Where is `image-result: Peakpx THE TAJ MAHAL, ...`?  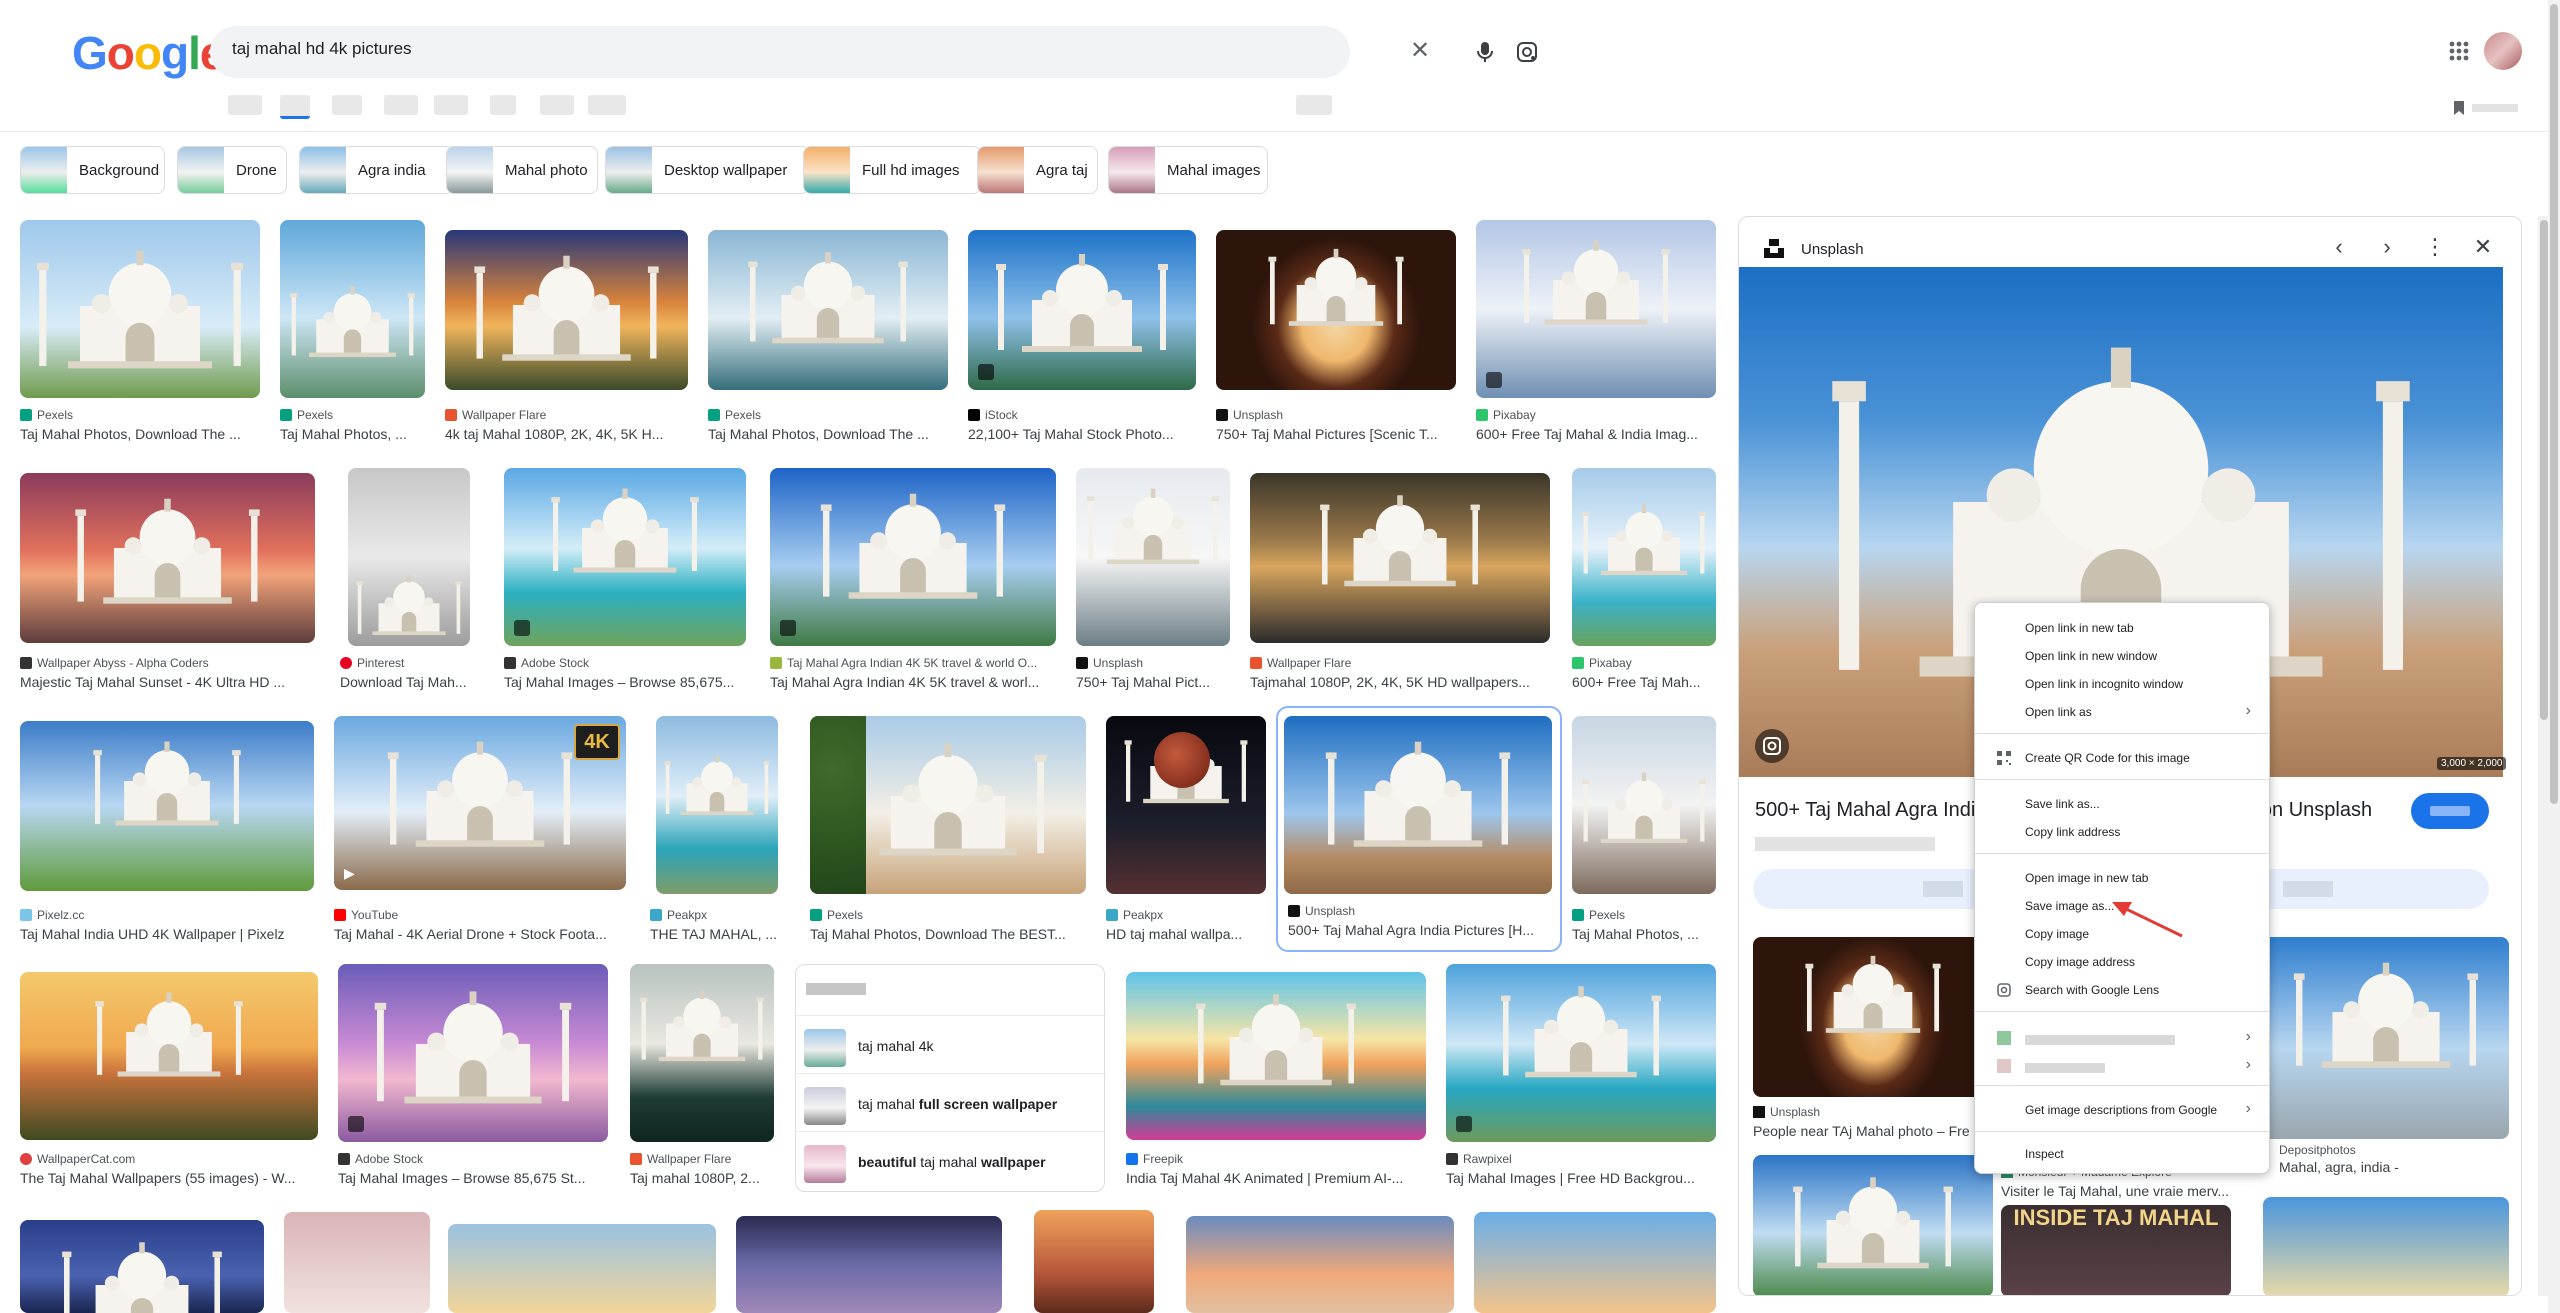
image-result: Peakpx THE TAJ MAHAL, ... is located at coordinates (715, 832).